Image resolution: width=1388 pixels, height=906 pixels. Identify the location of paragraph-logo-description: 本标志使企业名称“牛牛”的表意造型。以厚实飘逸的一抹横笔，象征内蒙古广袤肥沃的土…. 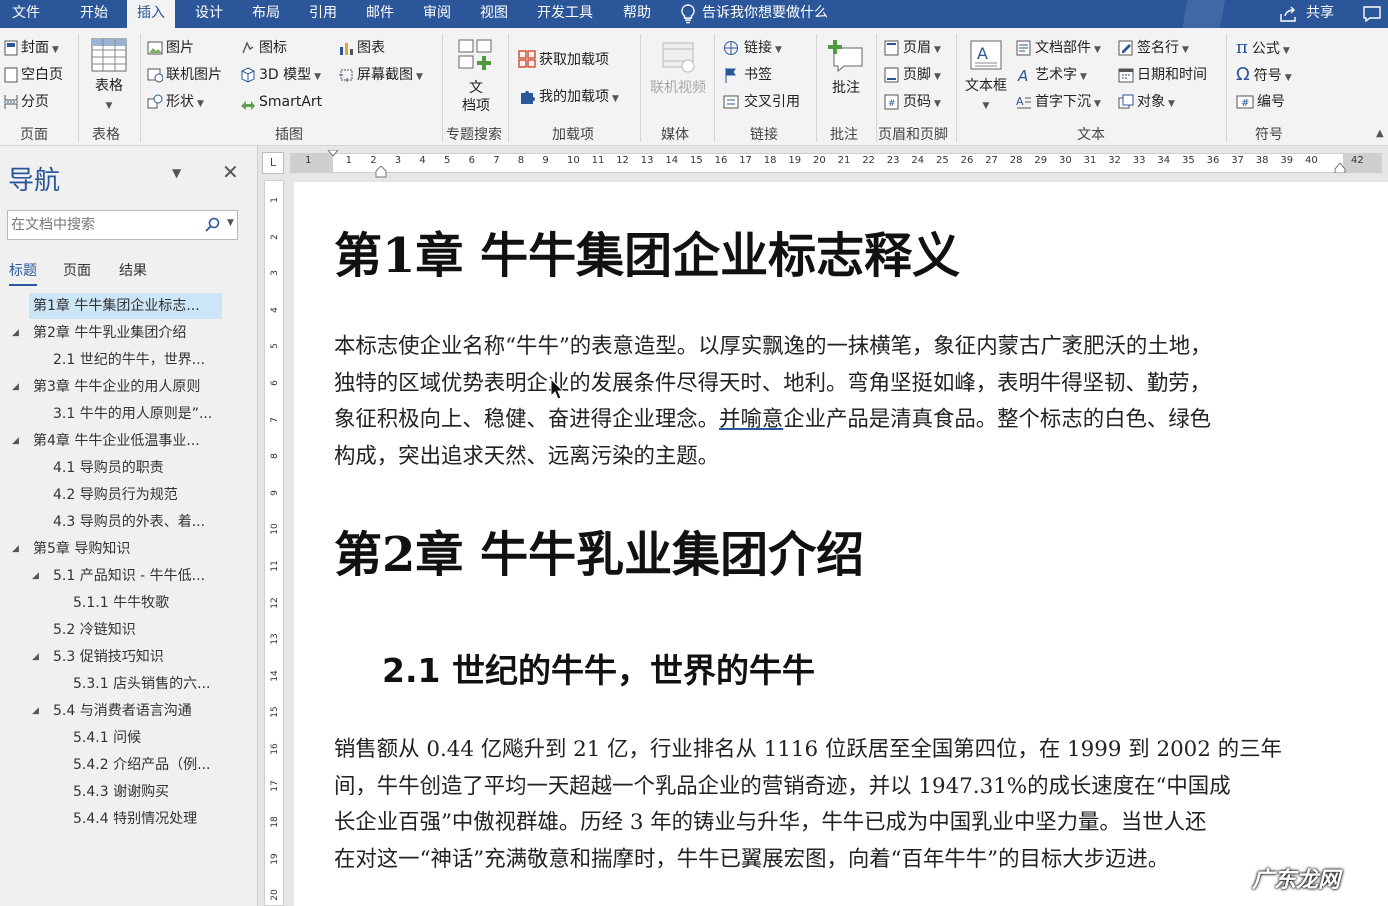
(839, 402).